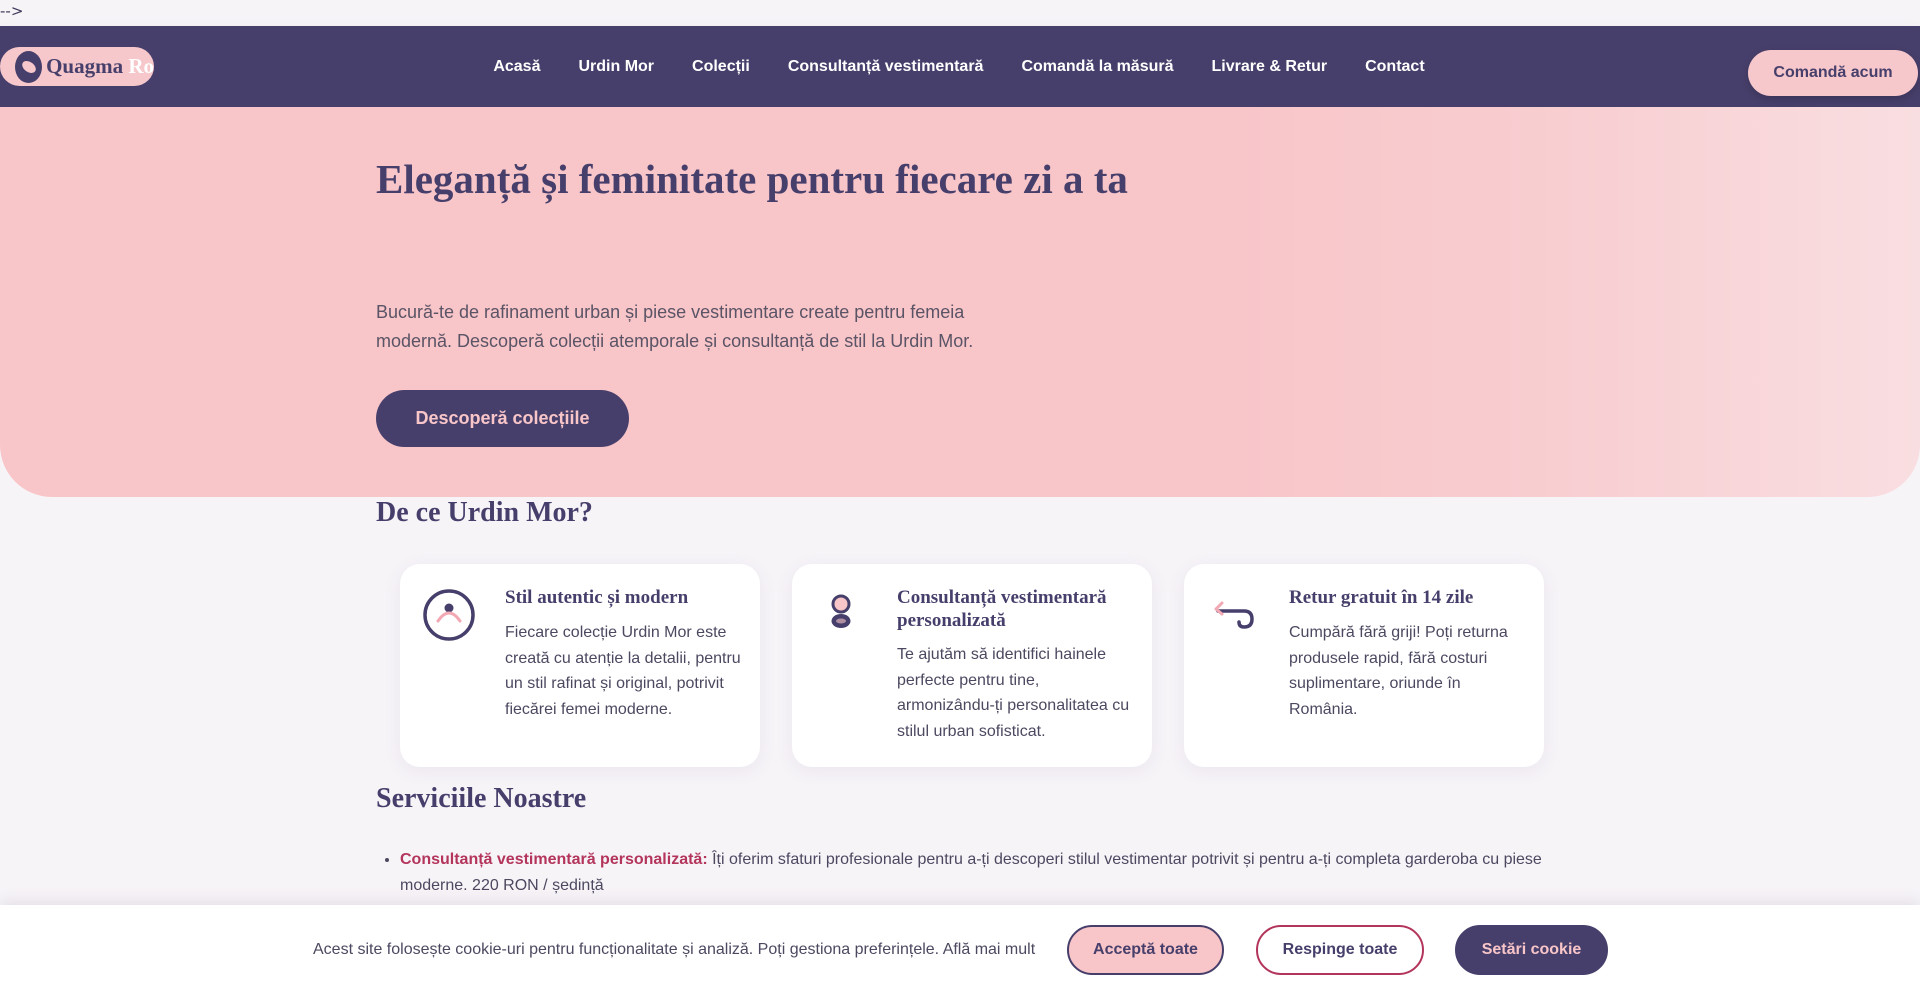 This screenshot has width=1920, height=993. I want to click on accept-all-button: Acceptă toate, so click(1145, 950).